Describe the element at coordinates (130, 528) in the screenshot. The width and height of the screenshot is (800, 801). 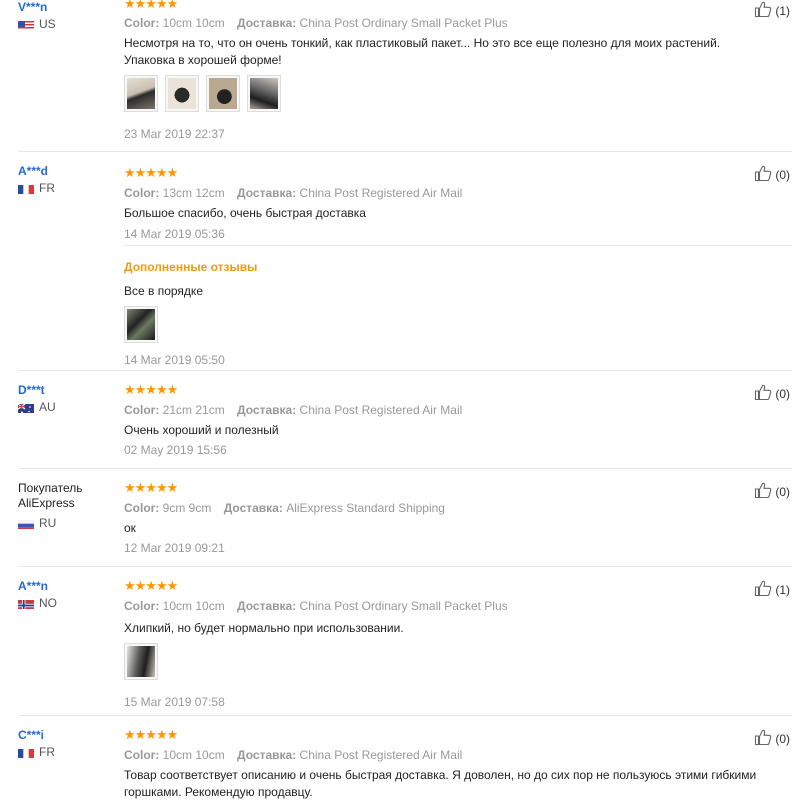
I see `review-text: ок` at that location.